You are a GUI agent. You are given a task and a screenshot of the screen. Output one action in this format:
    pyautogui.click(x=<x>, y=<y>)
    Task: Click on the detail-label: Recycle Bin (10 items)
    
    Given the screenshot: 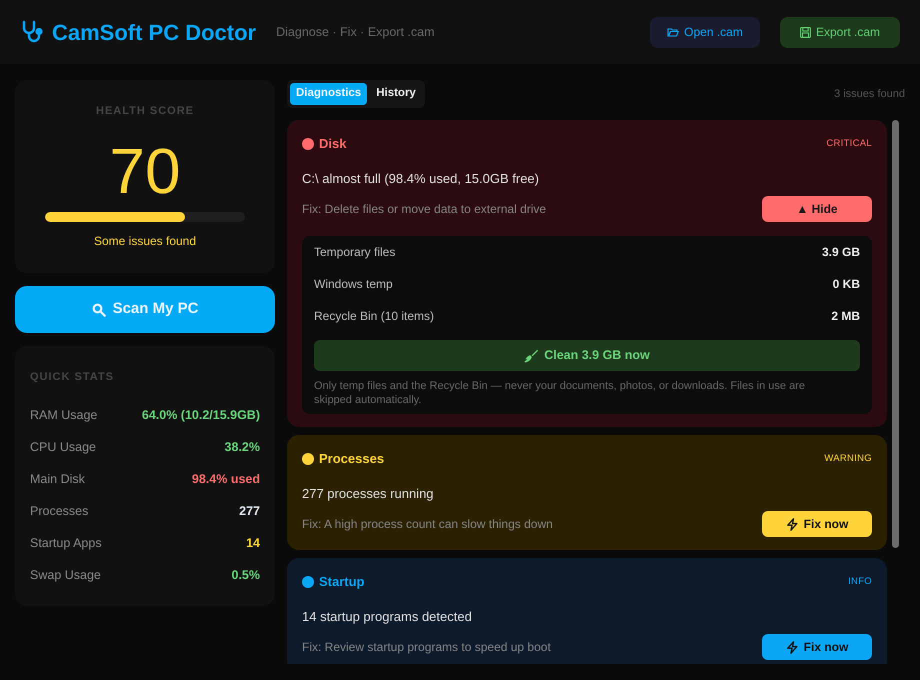 What is the action you would take?
    pyautogui.click(x=374, y=316)
    